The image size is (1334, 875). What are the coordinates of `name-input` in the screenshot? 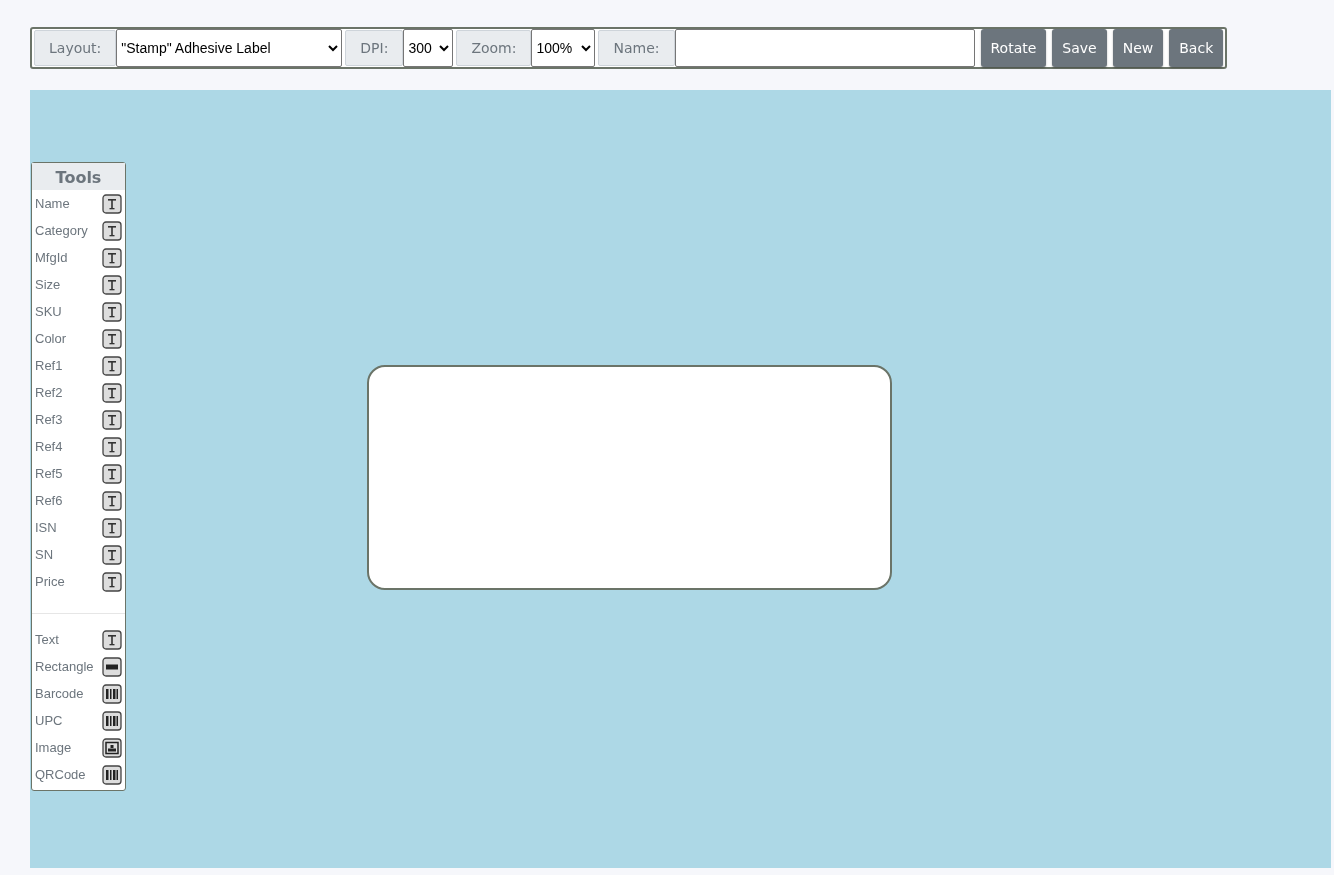 It's located at (824, 48).